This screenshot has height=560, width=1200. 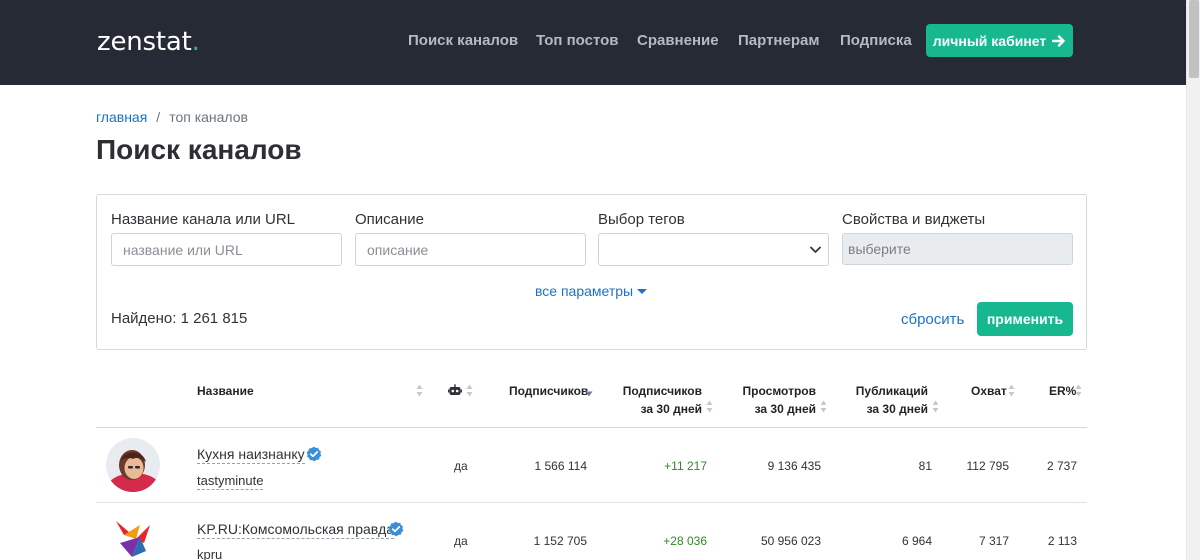 I want to click on properties-label: Свойства и виджеты, so click(x=914, y=219).